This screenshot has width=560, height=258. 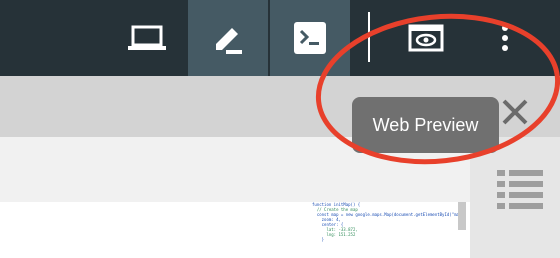 What do you see at coordinates (425, 125) in the screenshot?
I see `web-preview-tooltip: Web Preview` at bounding box center [425, 125].